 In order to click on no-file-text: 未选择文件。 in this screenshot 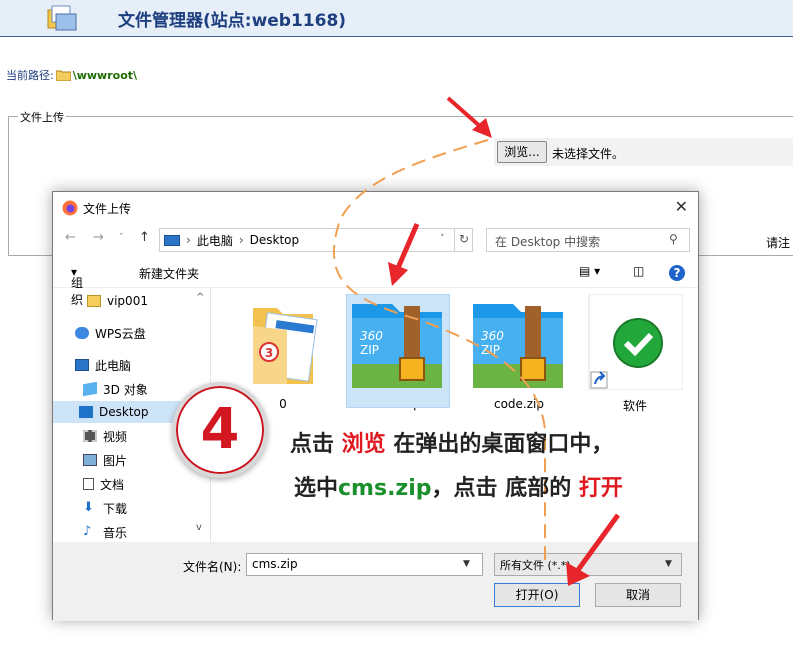, I will do `click(588, 154)`.